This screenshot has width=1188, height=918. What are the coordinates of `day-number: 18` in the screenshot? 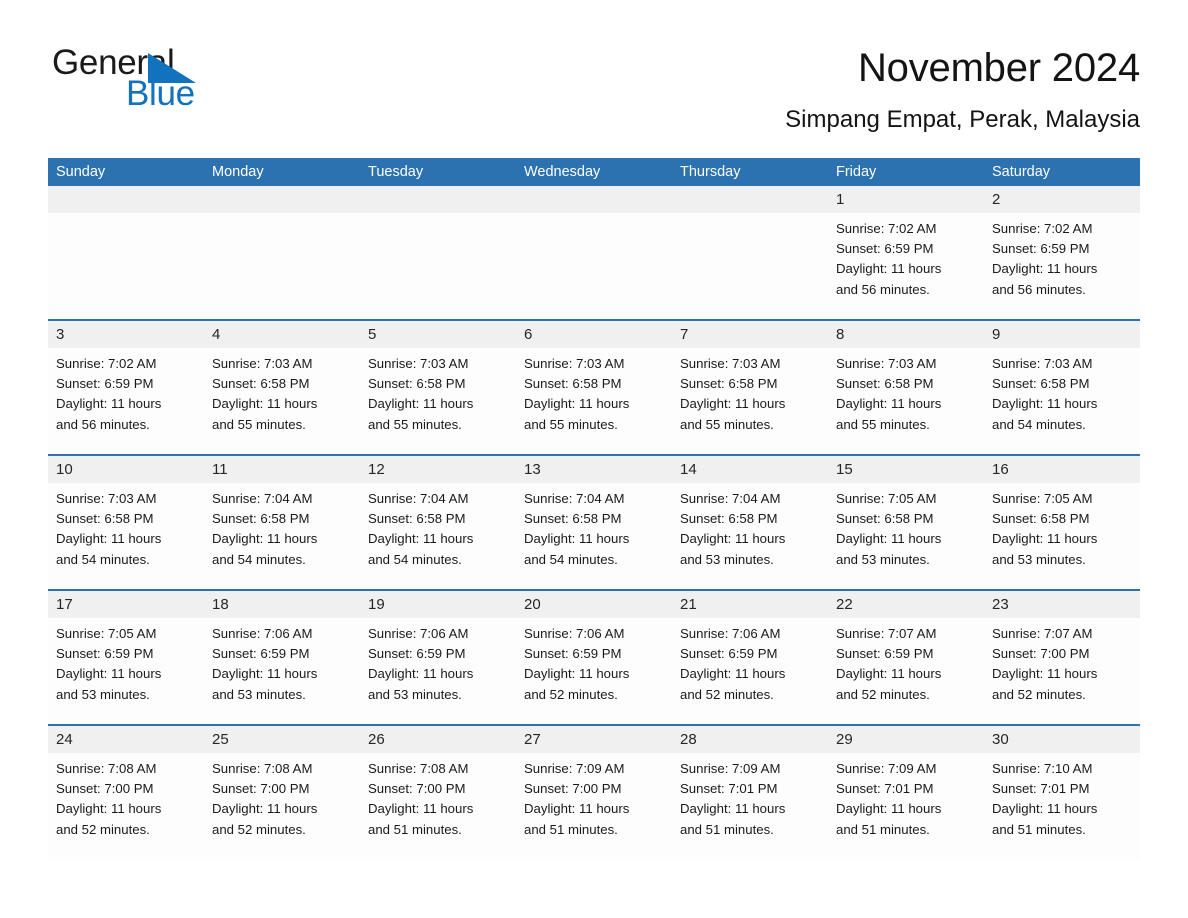 It's located at (282, 604).